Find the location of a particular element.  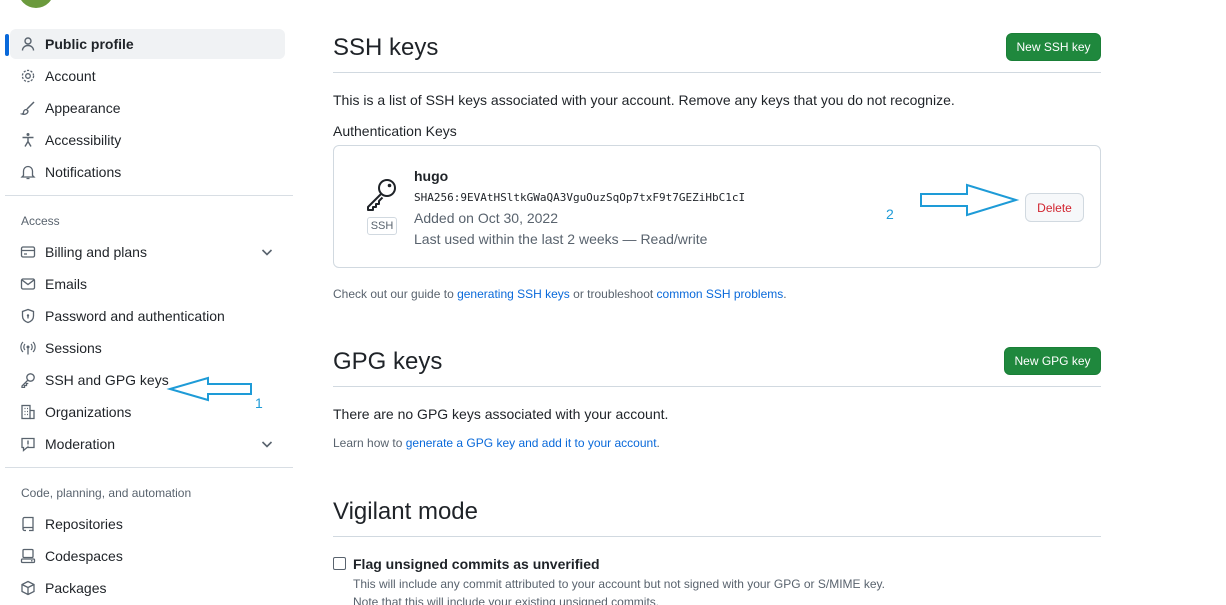

sidebar-item-label: Billing and plans is located at coordinates (96, 252).